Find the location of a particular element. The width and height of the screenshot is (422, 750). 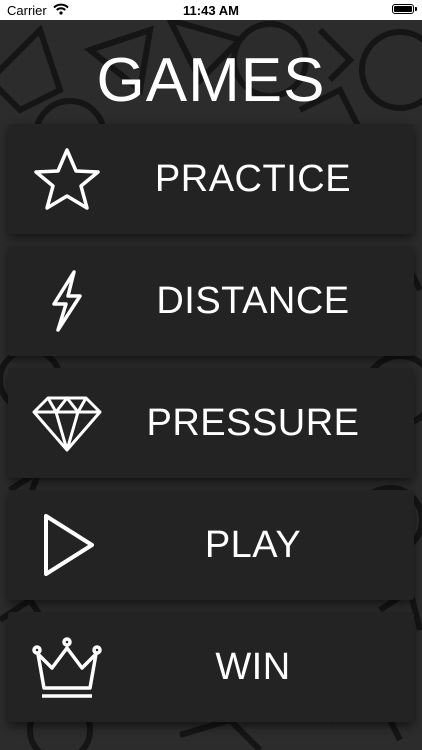

status-time: 11:43 AM is located at coordinates (211, 10).